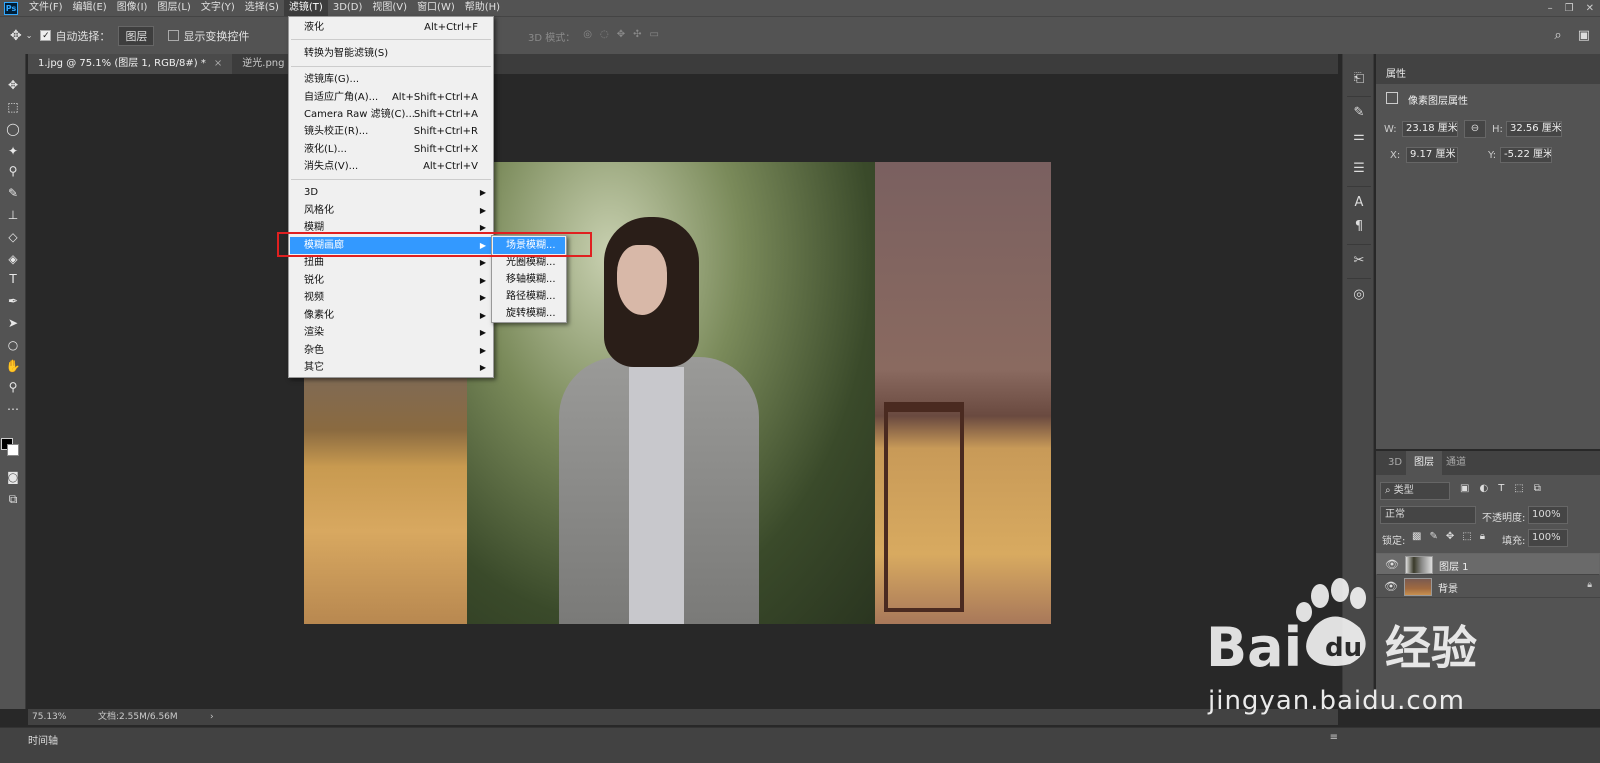 The height and width of the screenshot is (763, 1600). What do you see at coordinates (1396, 72) in the screenshot?
I see `tab-properties: 属性` at bounding box center [1396, 72].